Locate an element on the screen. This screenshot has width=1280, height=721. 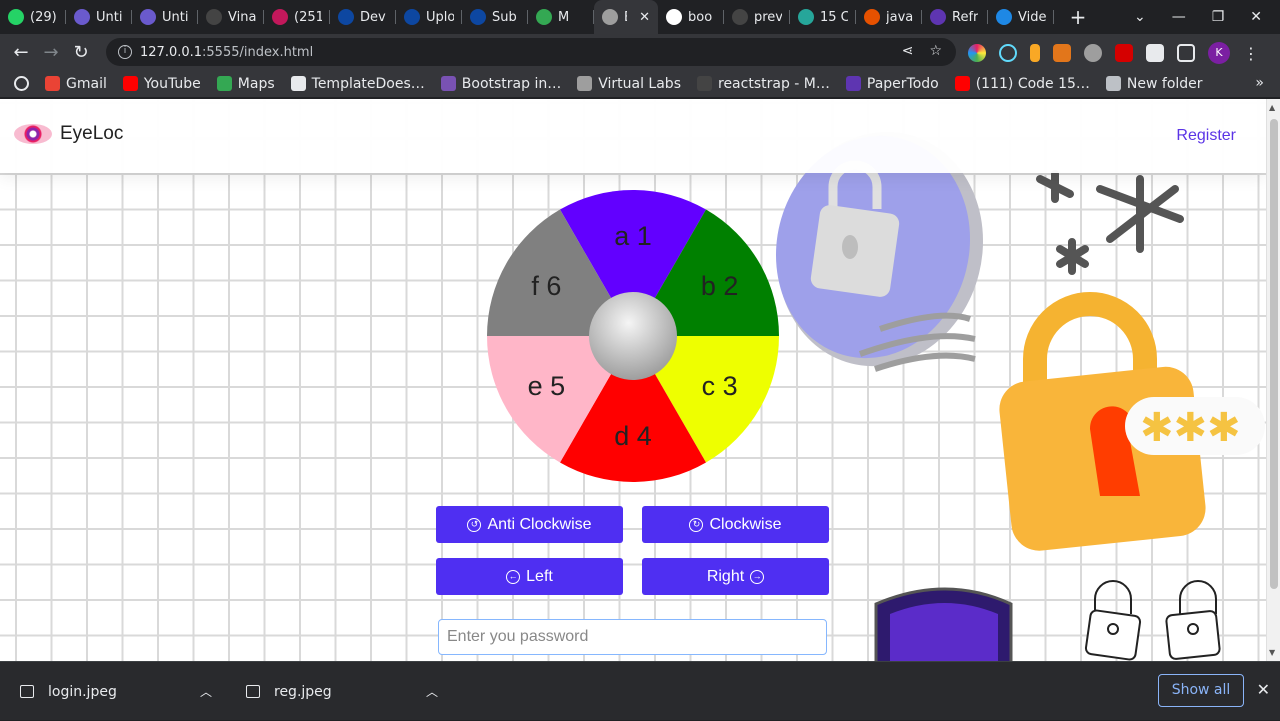
back-icon: ← is located at coordinates (21, 52).